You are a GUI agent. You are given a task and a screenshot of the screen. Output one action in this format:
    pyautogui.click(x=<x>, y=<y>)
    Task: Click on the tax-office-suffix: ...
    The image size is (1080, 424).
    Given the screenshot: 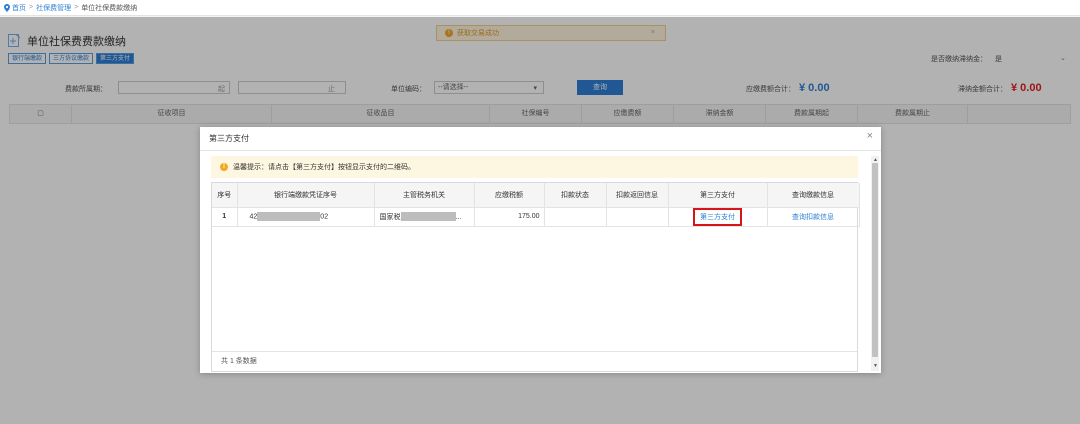 What is the action you would take?
    pyautogui.click(x=458, y=217)
    